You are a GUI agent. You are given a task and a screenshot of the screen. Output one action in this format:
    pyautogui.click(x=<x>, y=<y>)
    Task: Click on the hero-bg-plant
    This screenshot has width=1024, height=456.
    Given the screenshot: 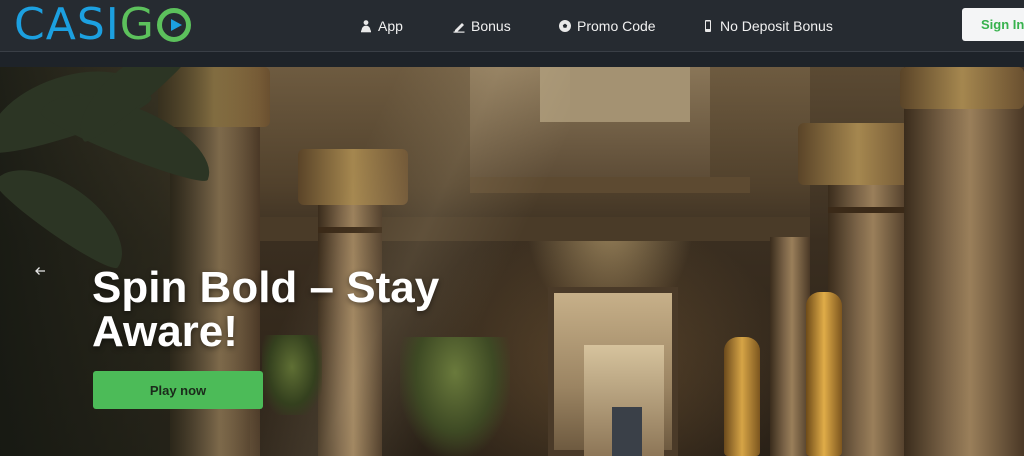 What is the action you would take?
    pyautogui.click(x=455, y=396)
    